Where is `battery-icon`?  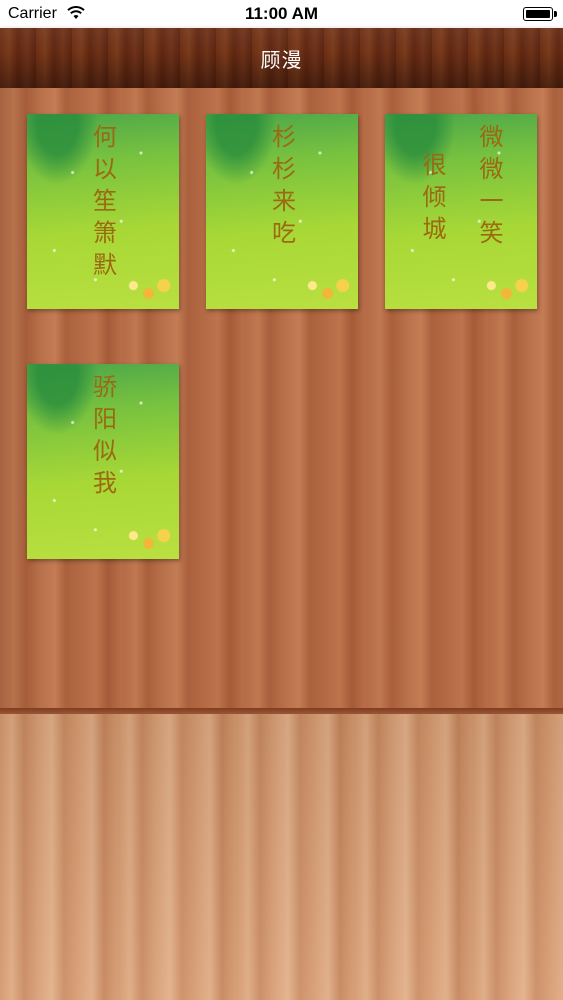
battery-icon is located at coordinates (540, 14).